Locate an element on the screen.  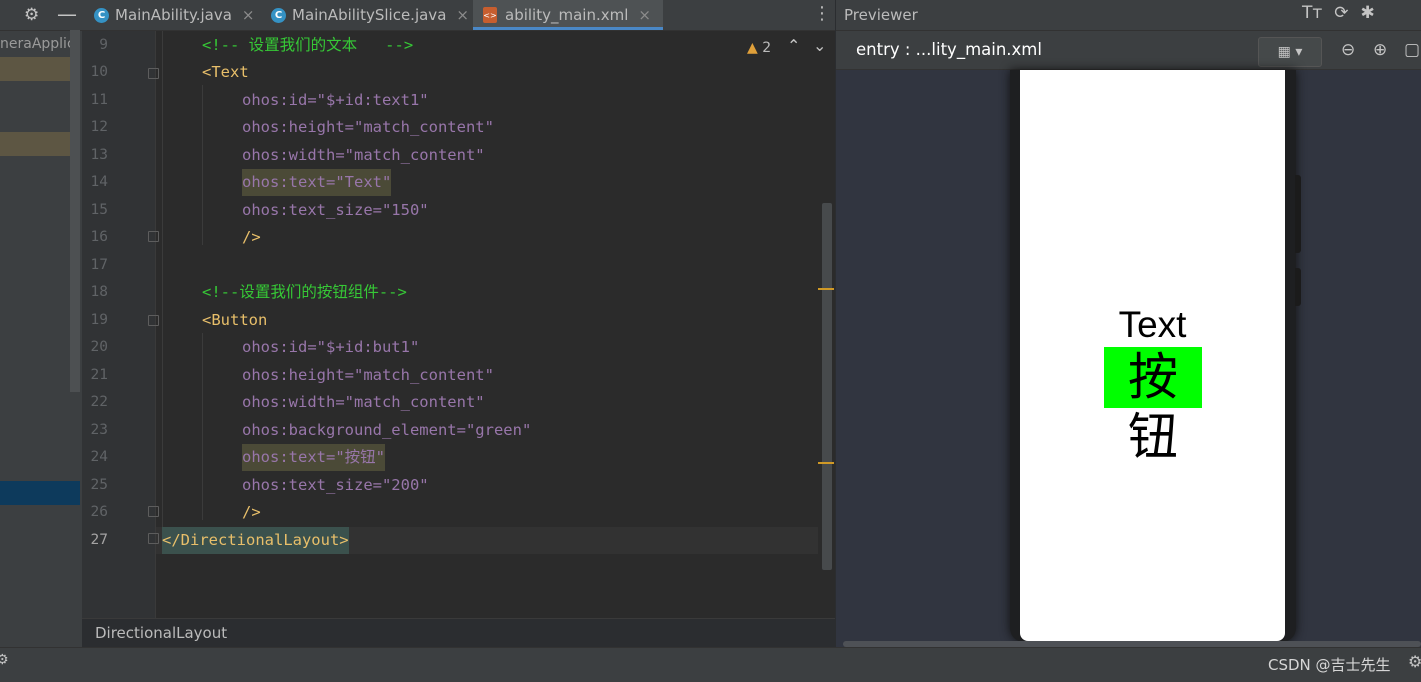
font-size-icon: Tт is located at coordinates (1312, 13).